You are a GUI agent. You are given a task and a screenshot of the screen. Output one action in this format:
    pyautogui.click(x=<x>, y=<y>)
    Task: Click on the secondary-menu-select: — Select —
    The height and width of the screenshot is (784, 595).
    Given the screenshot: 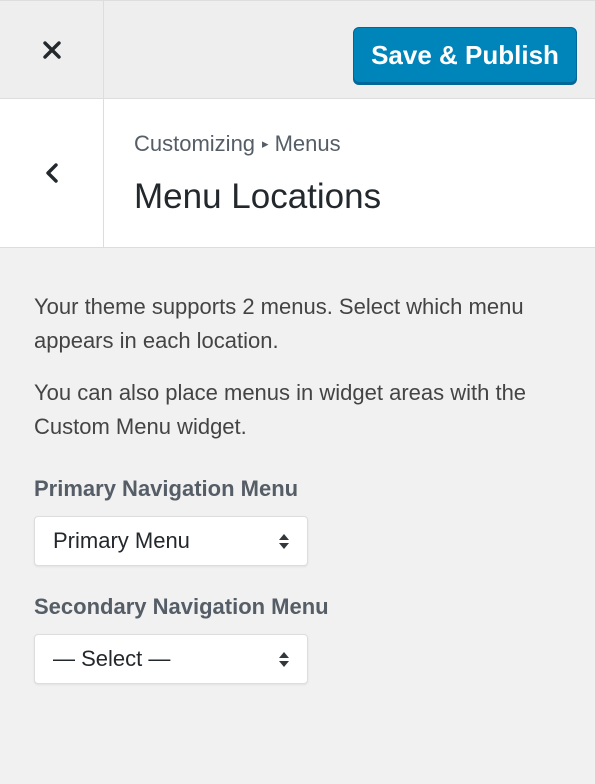 What is the action you would take?
    pyautogui.click(x=171, y=659)
    